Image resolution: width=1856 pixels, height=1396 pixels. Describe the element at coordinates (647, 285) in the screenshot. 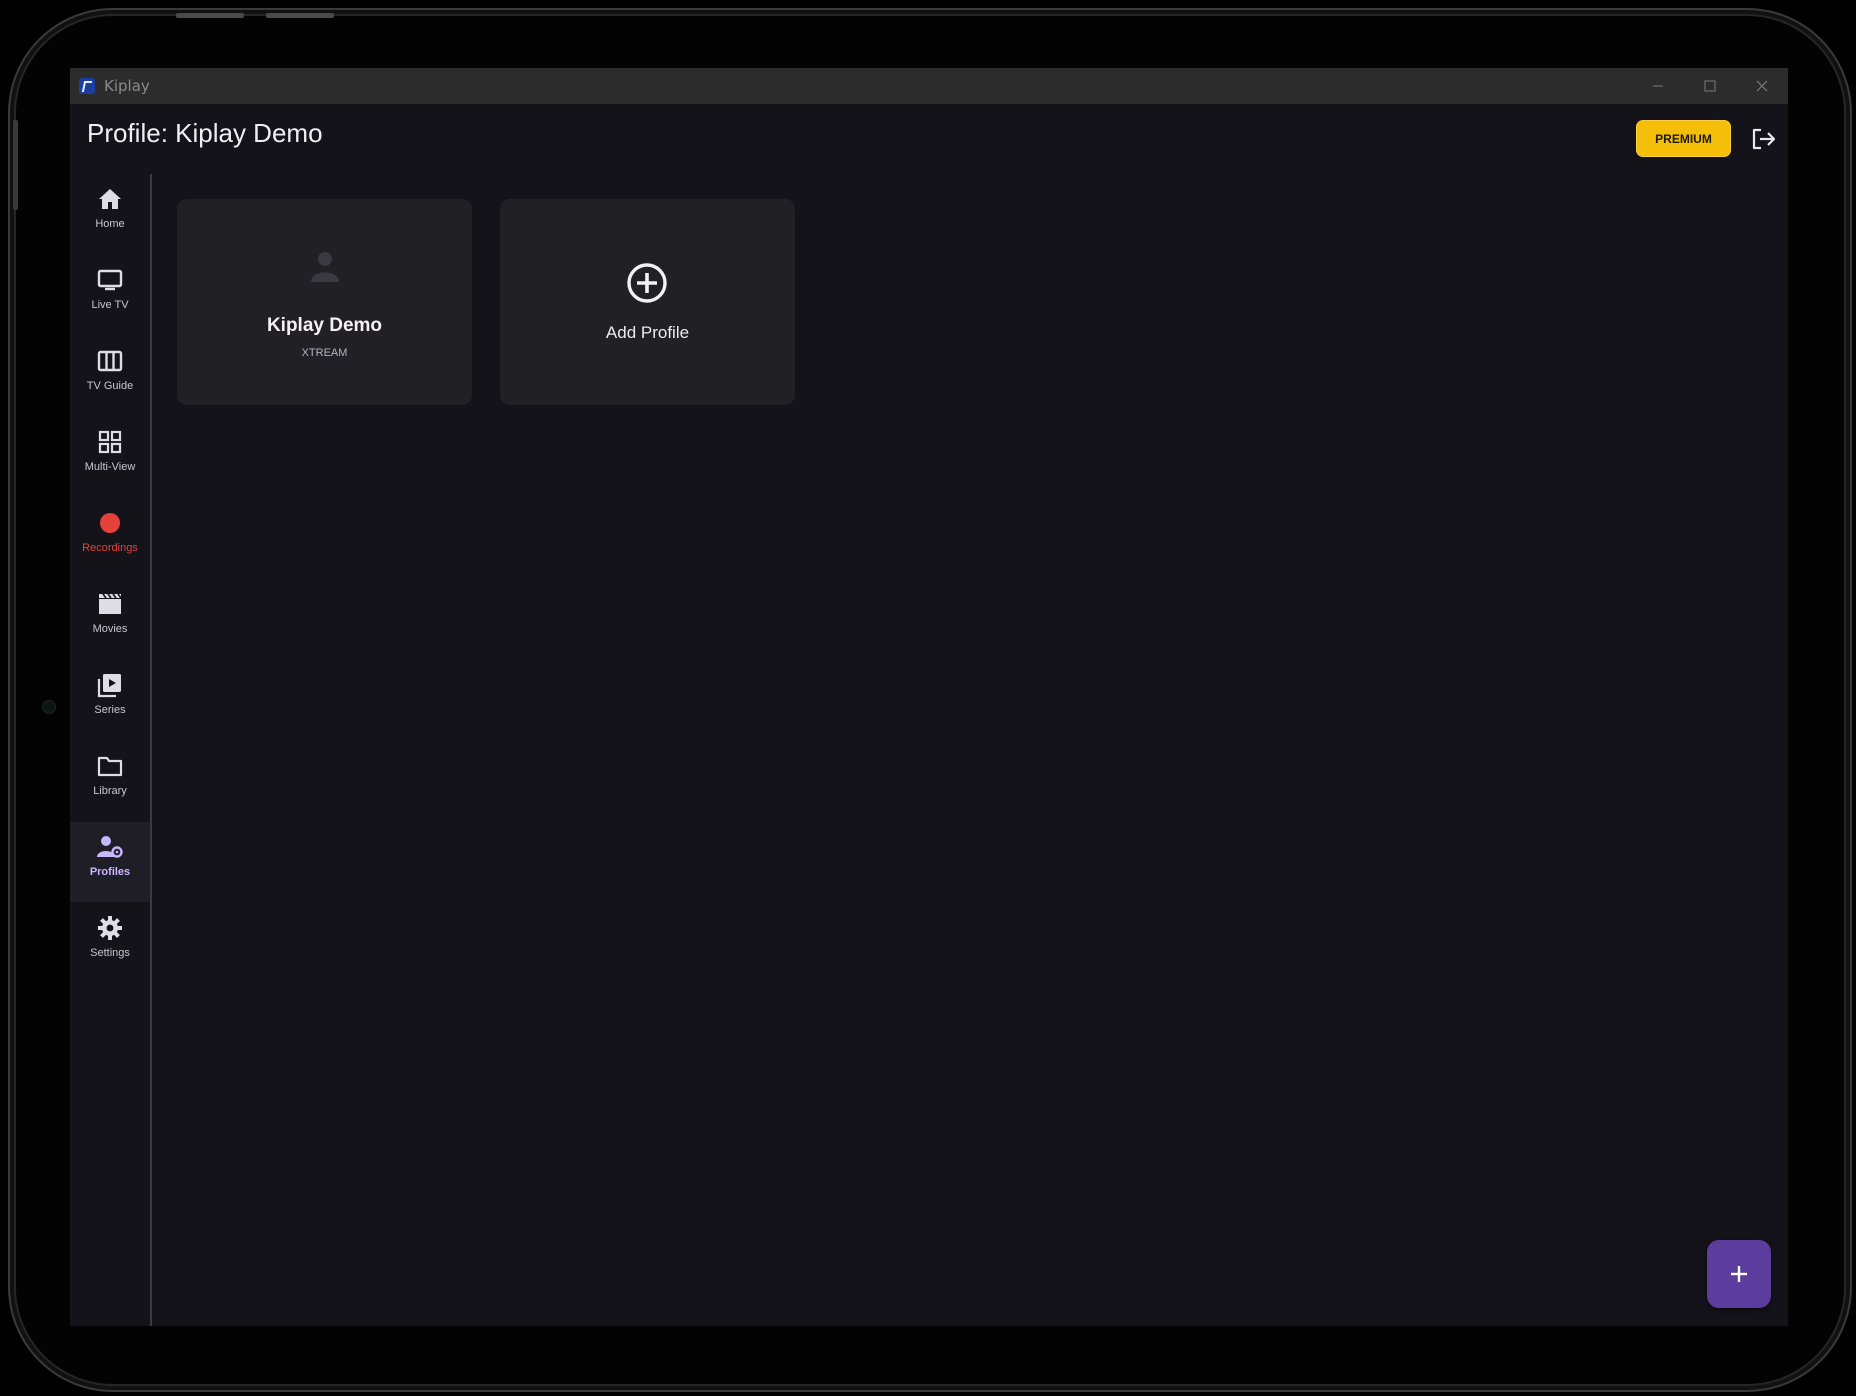

I see `add-circle-icon` at that location.